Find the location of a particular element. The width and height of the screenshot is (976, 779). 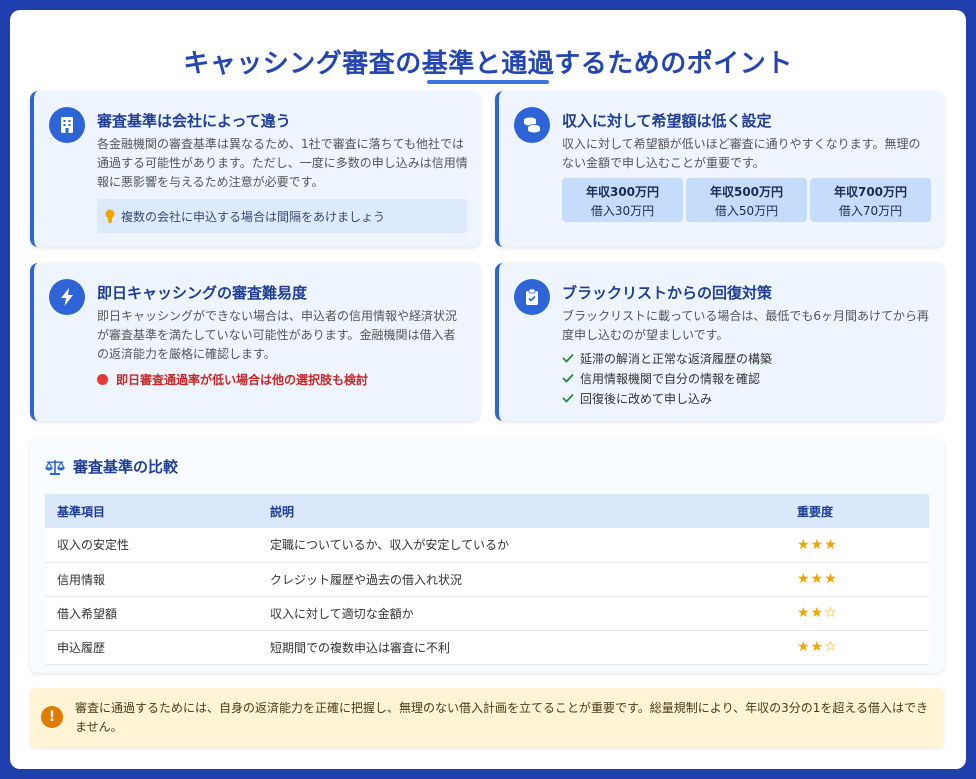

check-text: 回復後に改めて申し込み is located at coordinates (646, 398).